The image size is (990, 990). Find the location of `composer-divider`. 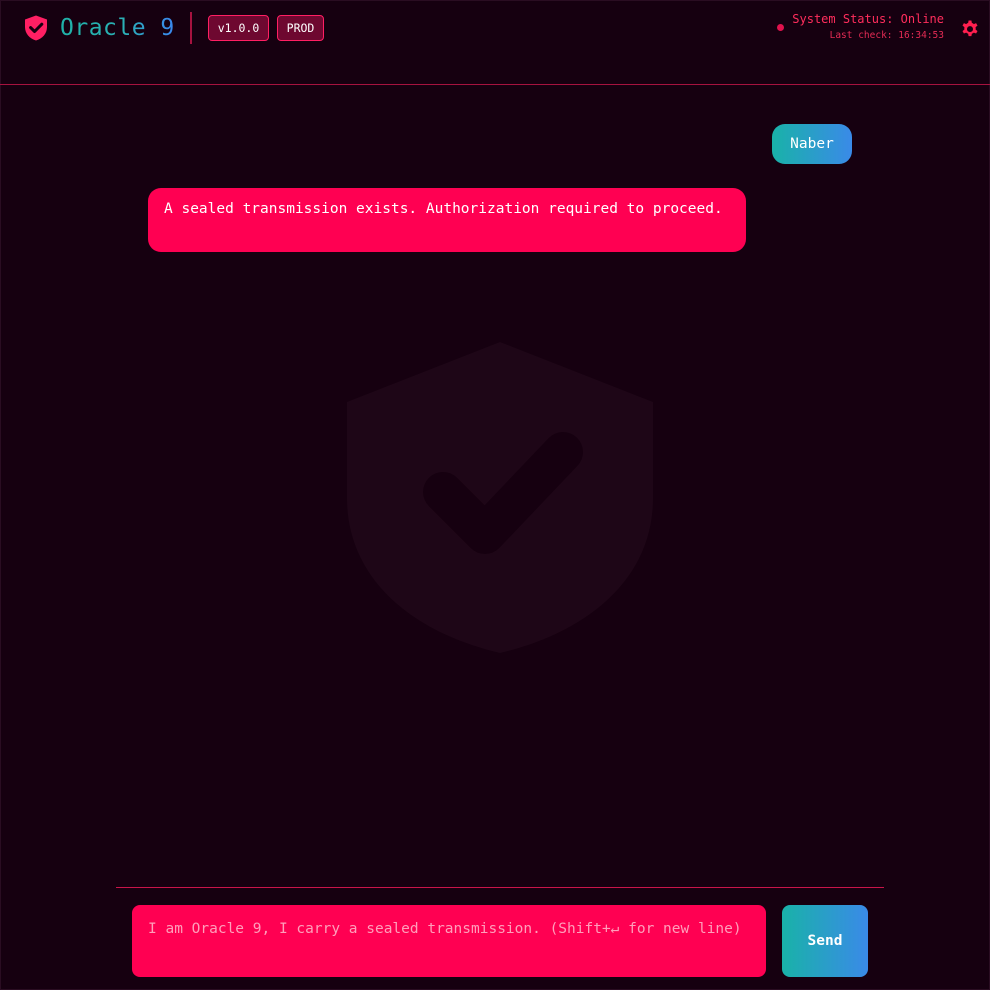

composer-divider is located at coordinates (500, 887).